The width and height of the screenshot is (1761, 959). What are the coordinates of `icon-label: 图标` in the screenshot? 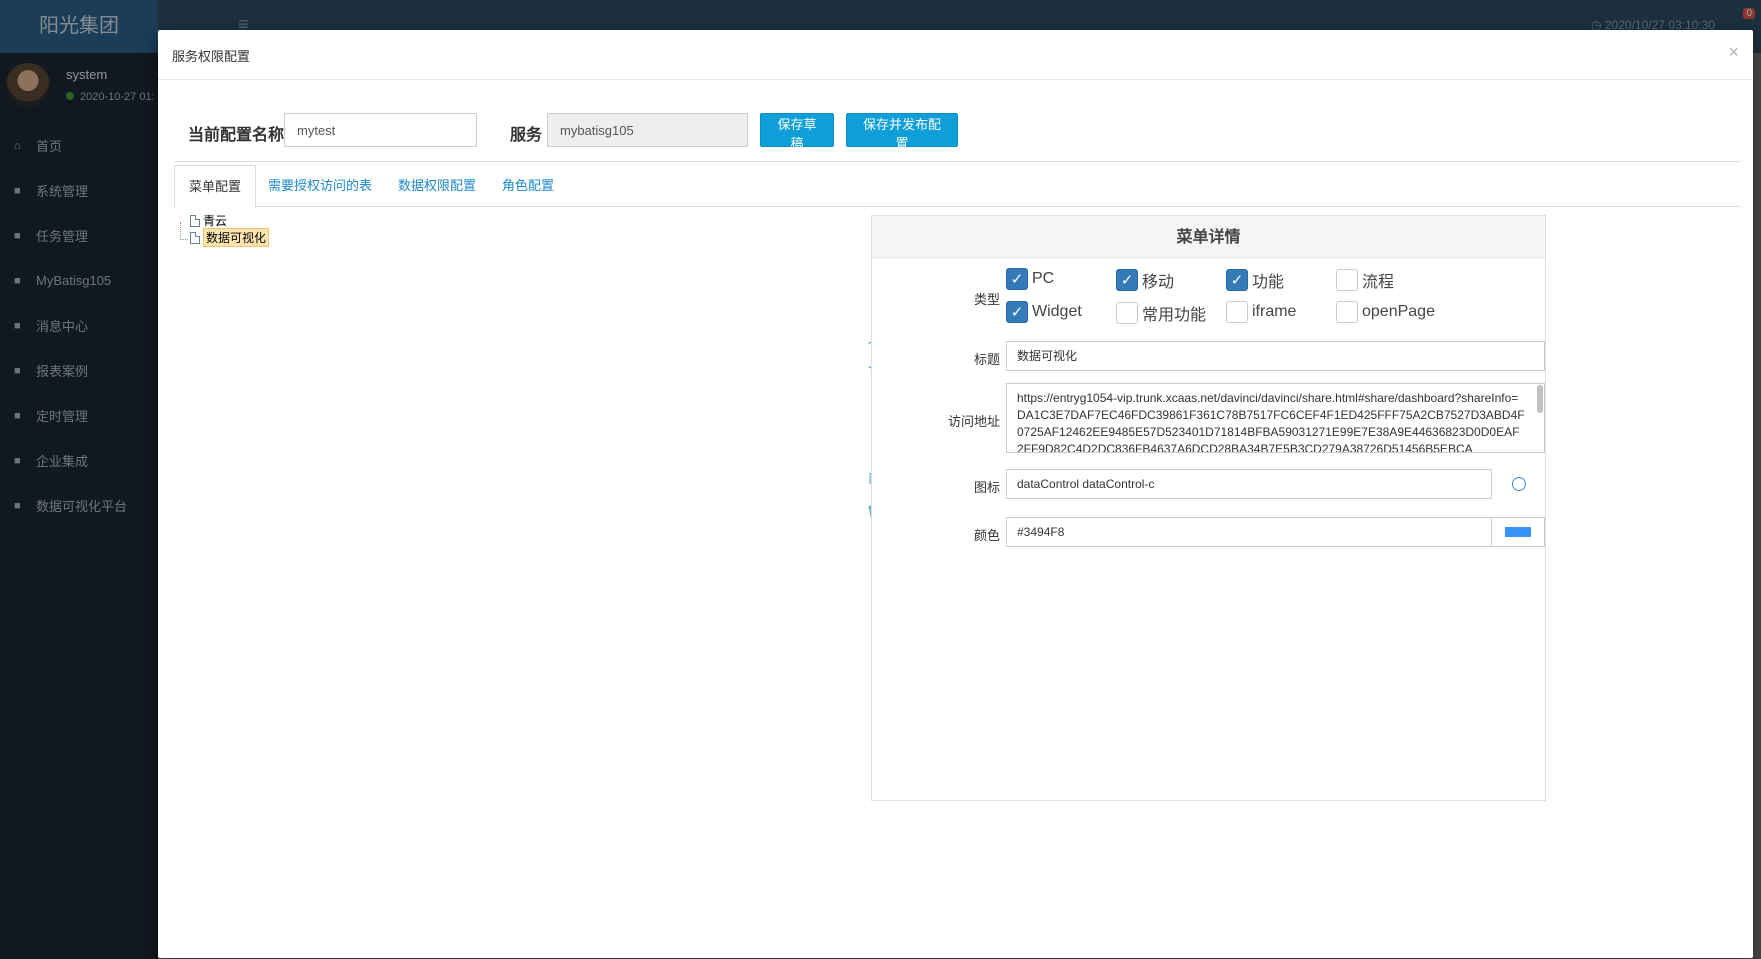 It's located at (986, 487).